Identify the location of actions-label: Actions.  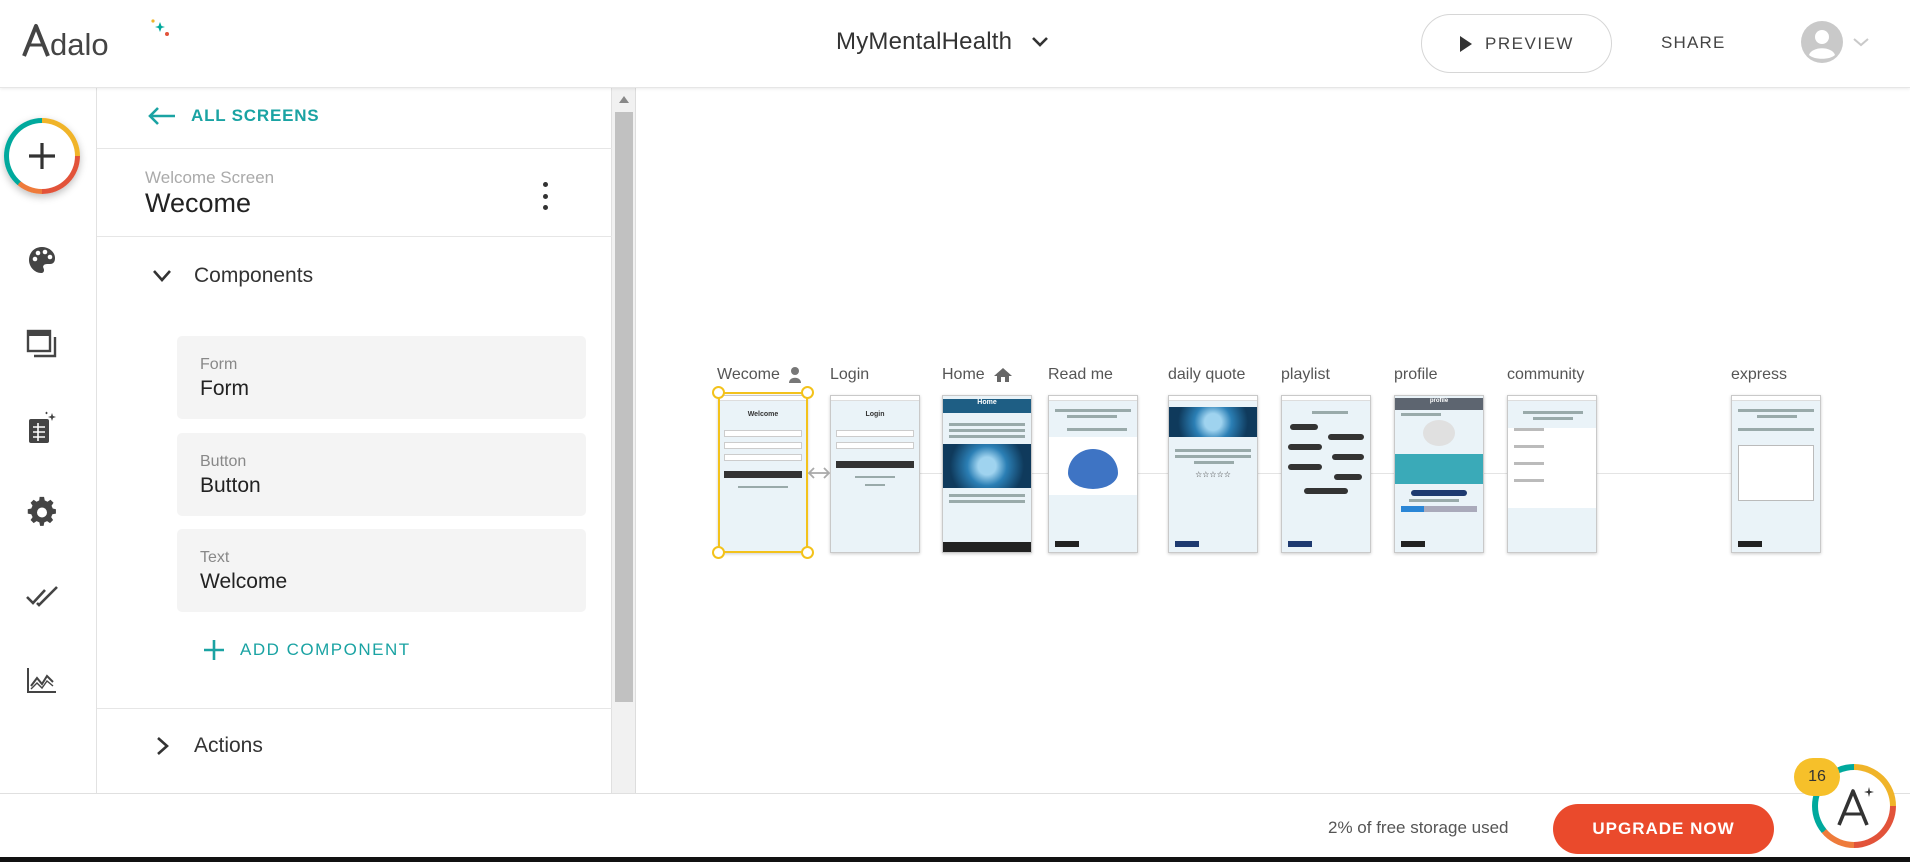
(228, 745).